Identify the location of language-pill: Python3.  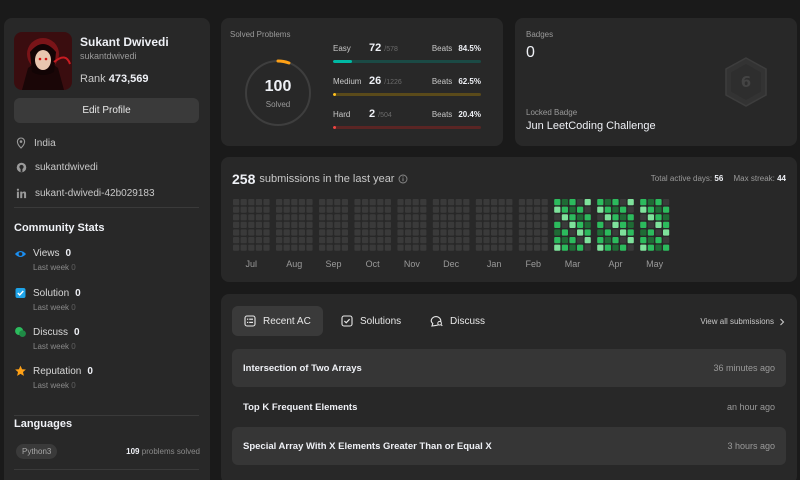
(37, 451).